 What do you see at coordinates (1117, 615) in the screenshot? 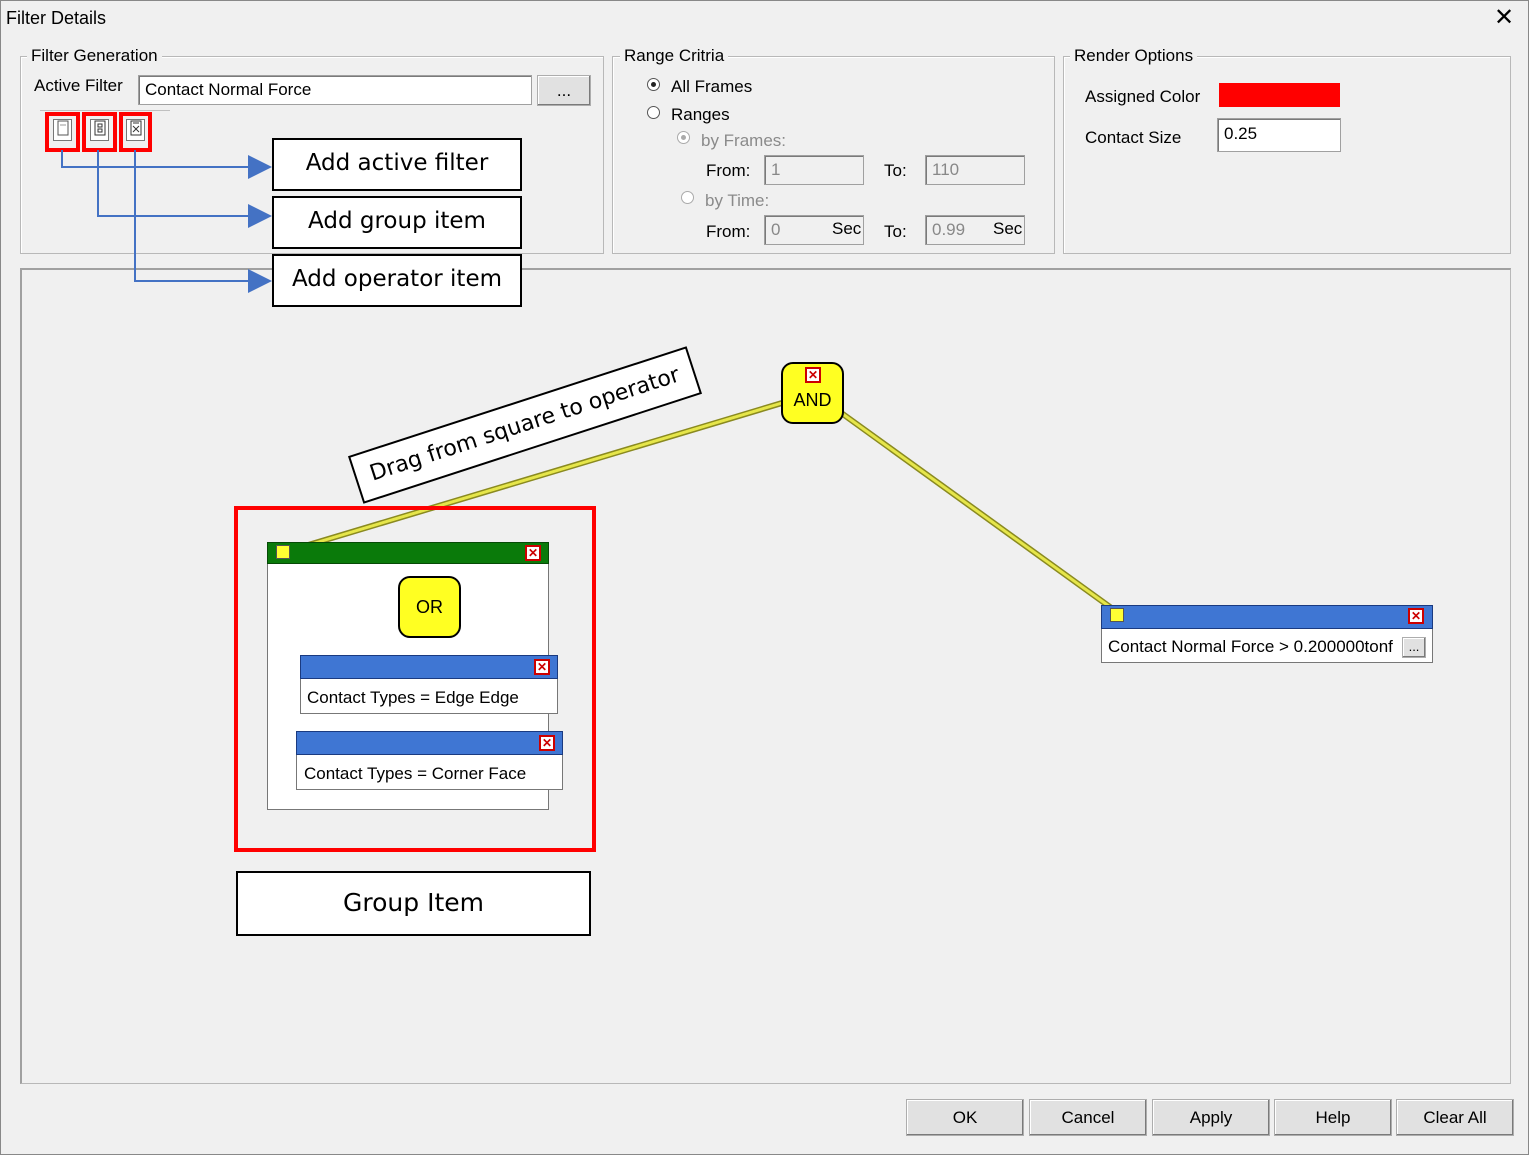
I see `standalone-filter-link-handle` at bounding box center [1117, 615].